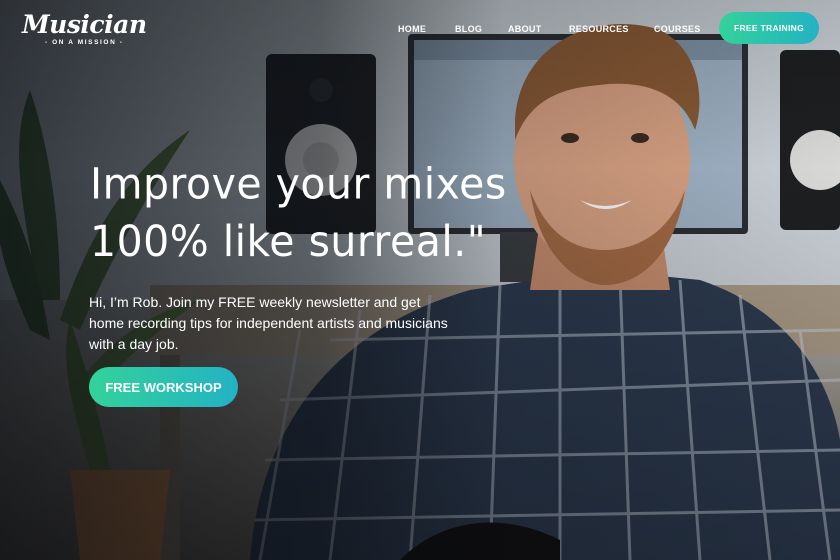  What do you see at coordinates (677, 29) in the screenshot?
I see `nav-item-courses: COURSES` at bounding box center [677, 29].